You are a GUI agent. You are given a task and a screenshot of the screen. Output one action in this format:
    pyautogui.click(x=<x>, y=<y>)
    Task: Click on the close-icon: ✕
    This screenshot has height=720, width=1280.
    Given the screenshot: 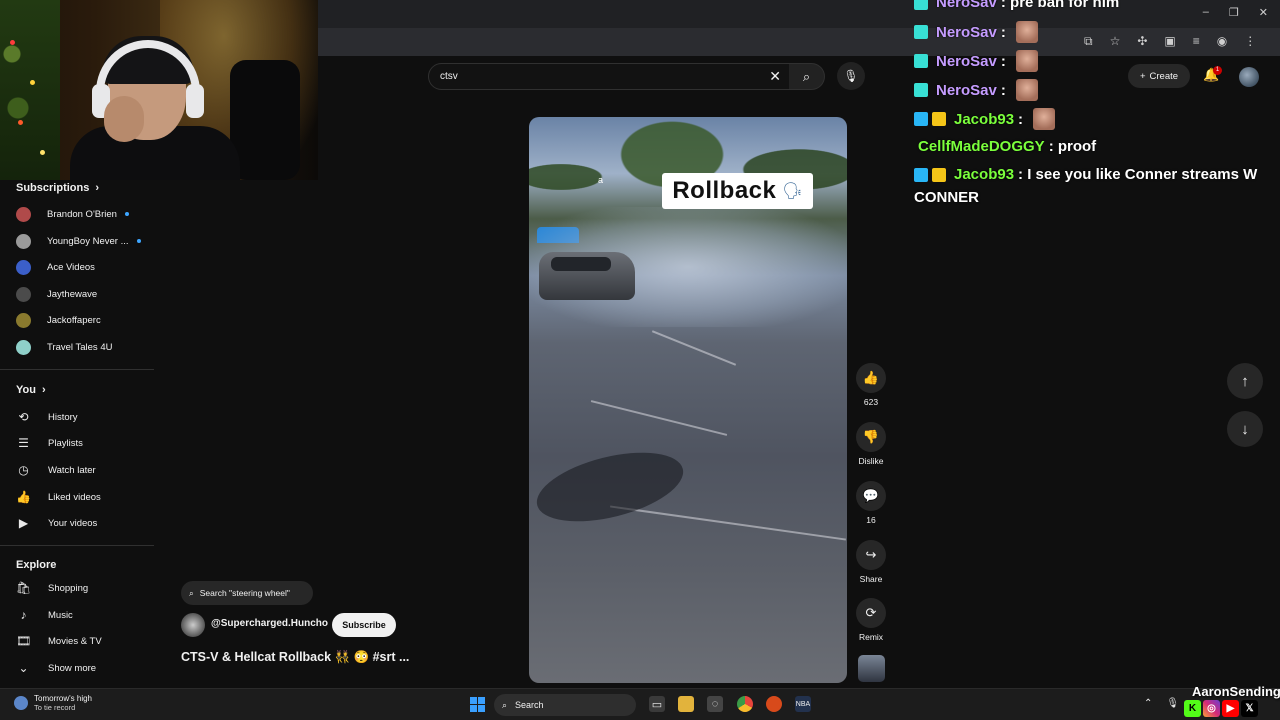 What is the action you would take?
    pyautogui.click(x=775, y=76)
    